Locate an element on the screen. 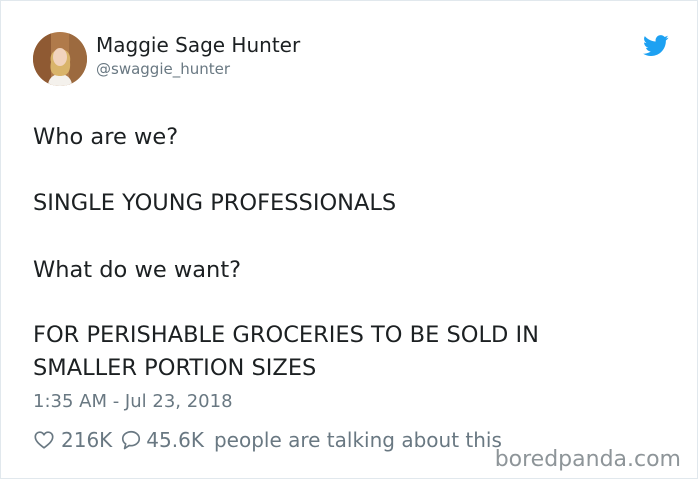 The height and width of the screenshot is (481, 700). tweet-timestamp: 1:35 AM - Jul 23, 2018 is located at coordinates (133, 402).